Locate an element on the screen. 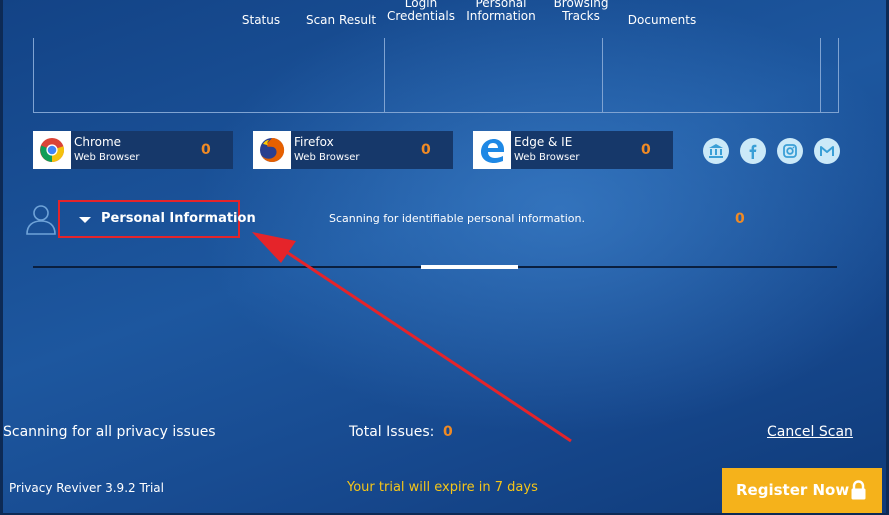  tab-status: Status is located at coordinates (261, 20).